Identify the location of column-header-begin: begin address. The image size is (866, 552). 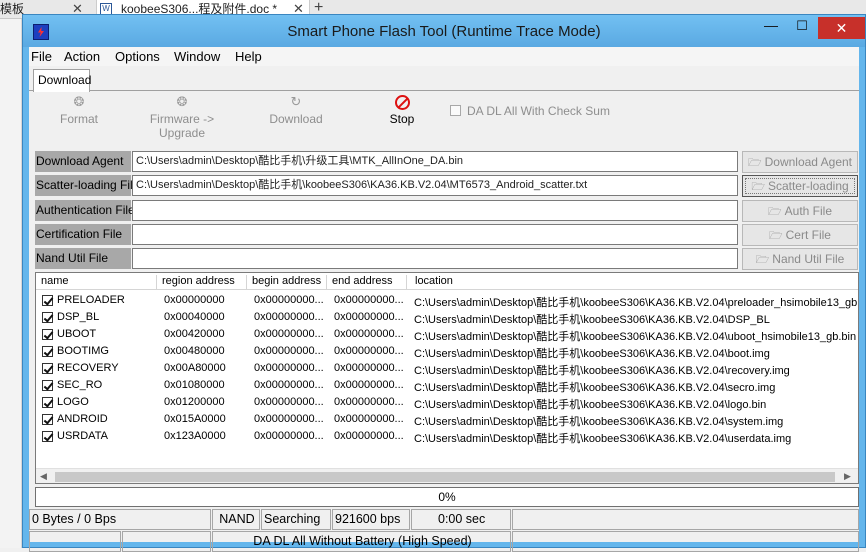
(287, 282).